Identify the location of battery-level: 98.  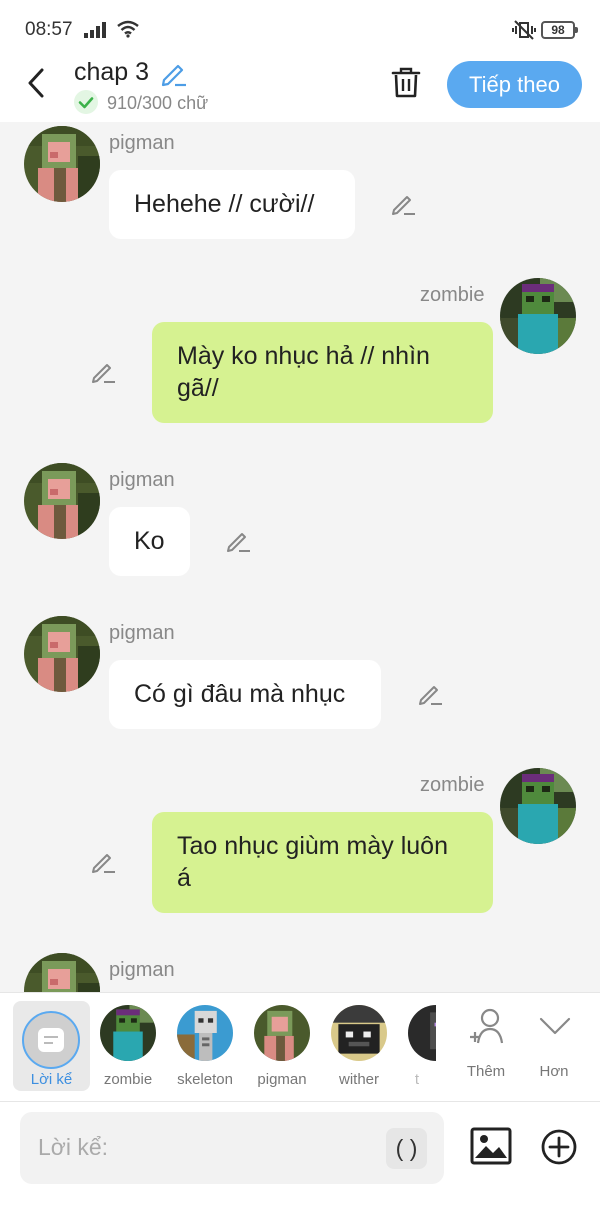
(558, 30).